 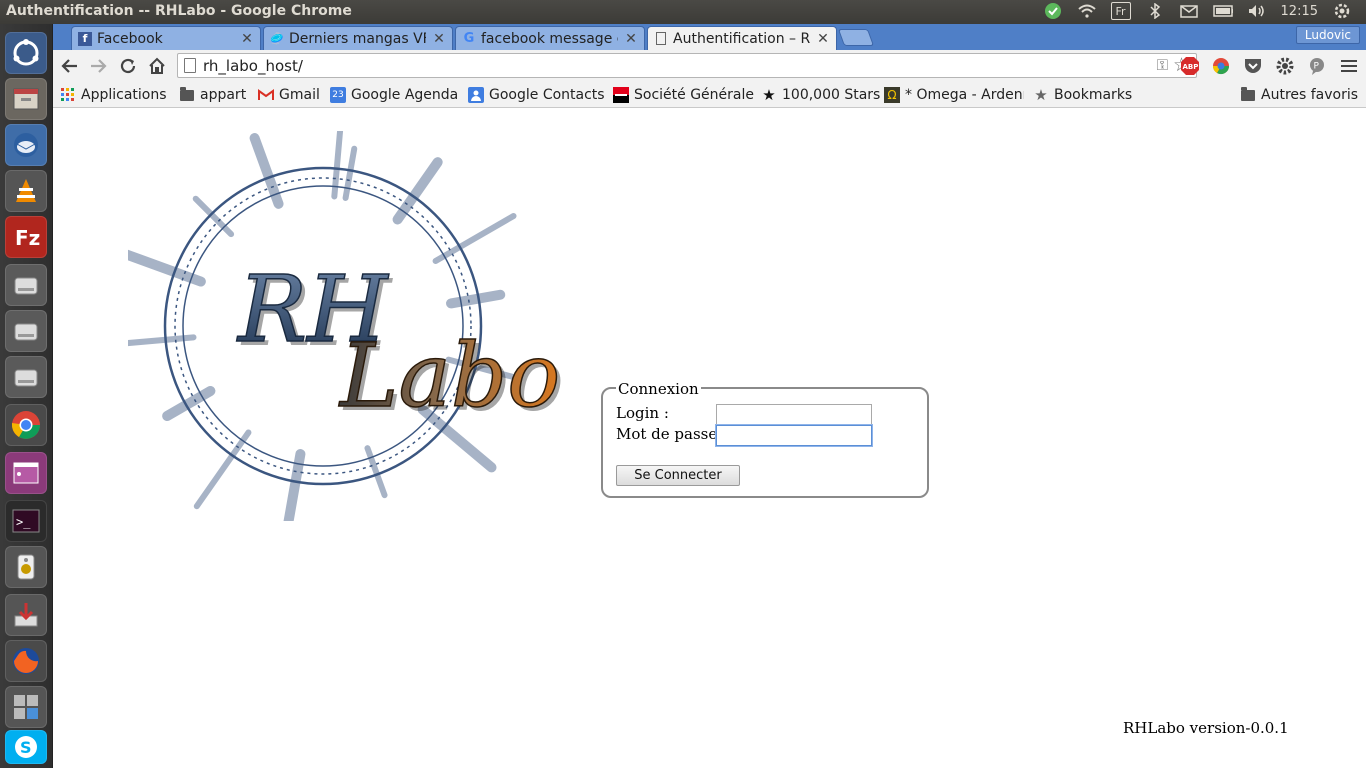 What do you see at coordinates (1162, 65) in the screenshot?
I see `key-icon: ⚿` at bounding box center [1162, 65].